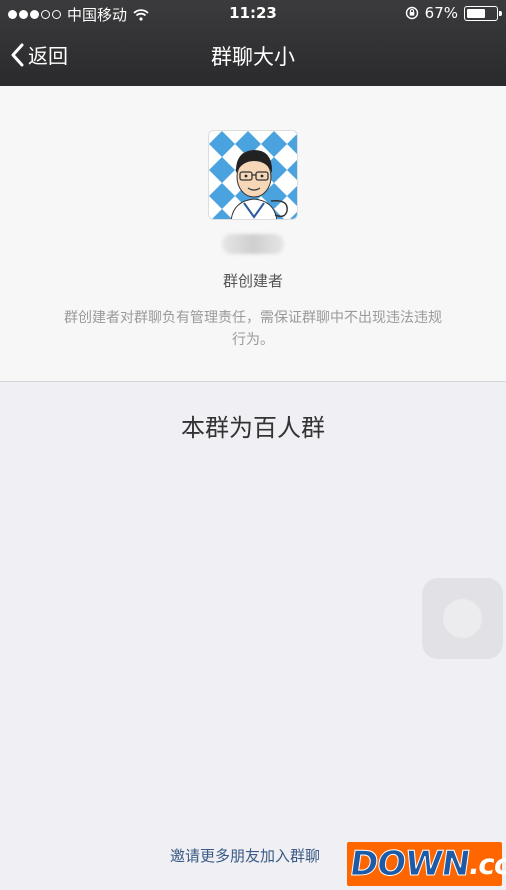  What do you see at coordinates (441, 13) in the screenshot?
I see `battery-percent: 67%` at bounding box center [441, 13].